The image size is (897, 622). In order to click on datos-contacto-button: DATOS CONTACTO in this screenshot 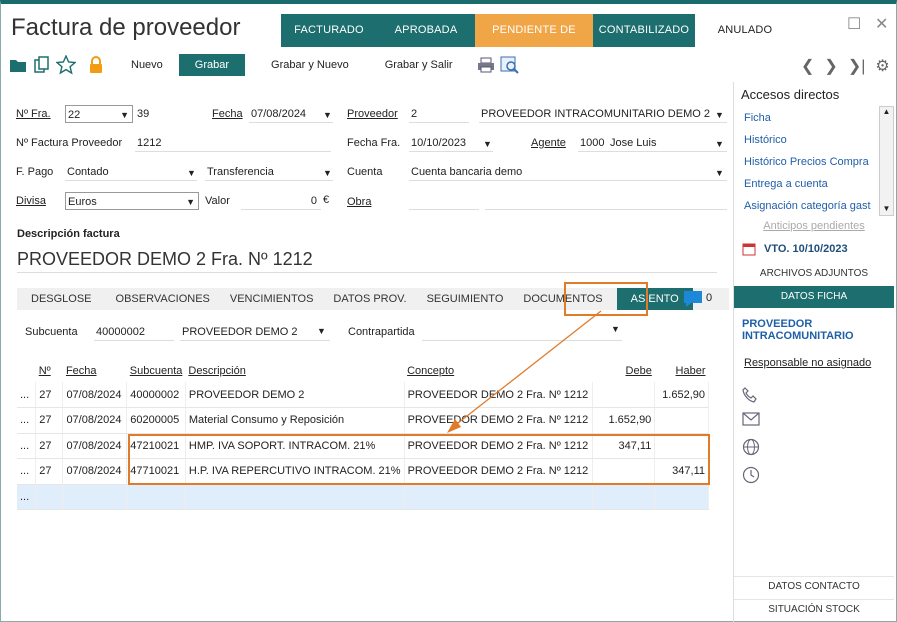, I will do `click(814, 584)`.